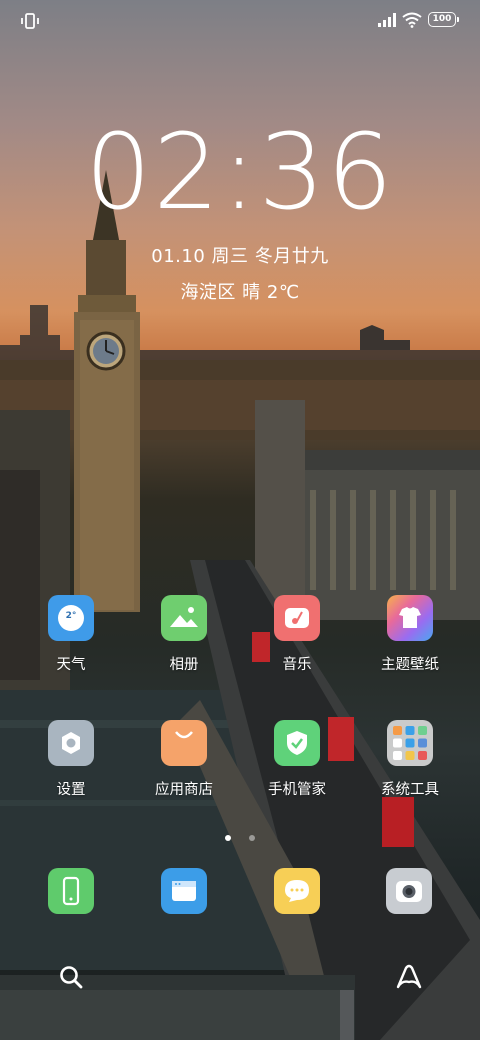 Image resolution: width=480 pixels, height=1040 pixels. I want to click on phone-icon, so click(71, 891).